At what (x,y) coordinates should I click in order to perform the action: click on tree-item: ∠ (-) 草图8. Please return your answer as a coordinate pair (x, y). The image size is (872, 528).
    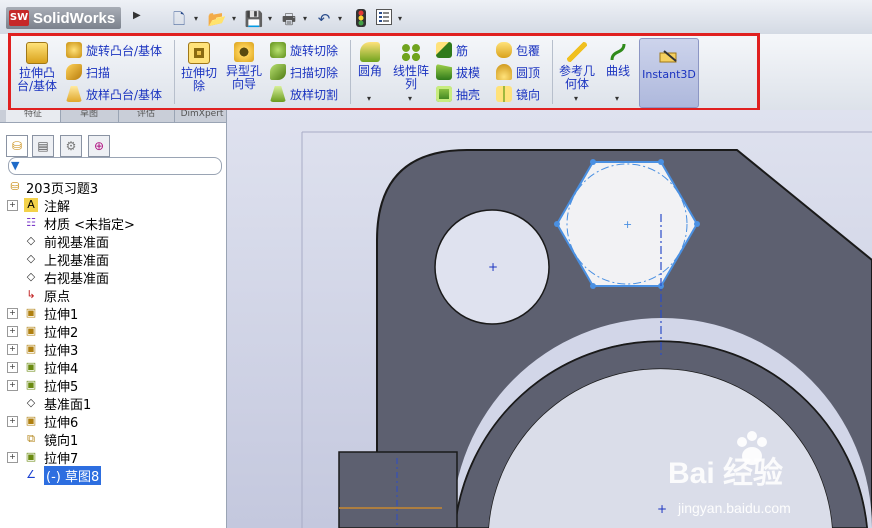
    Looking at the image, I should click on (113, 475).